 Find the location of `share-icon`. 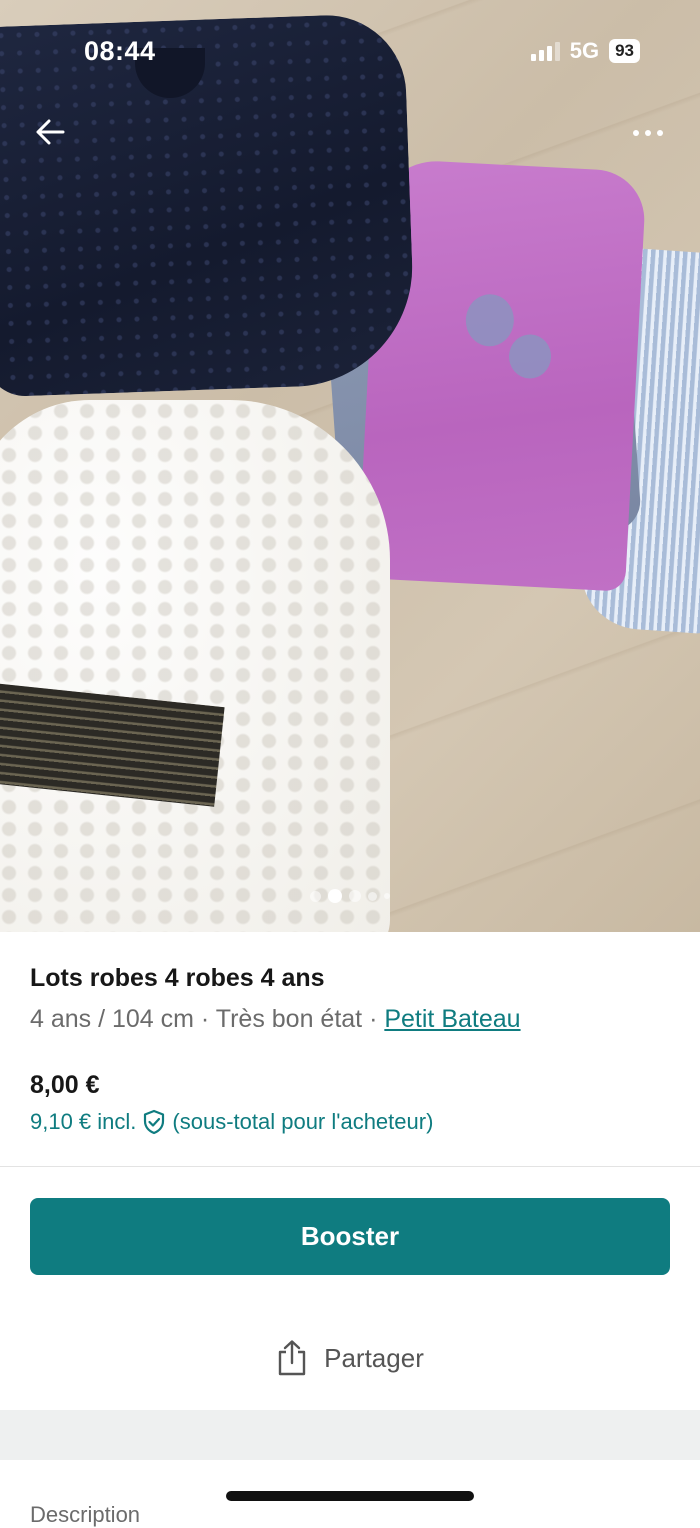

share-icon is located at coordinates (292, 1358).